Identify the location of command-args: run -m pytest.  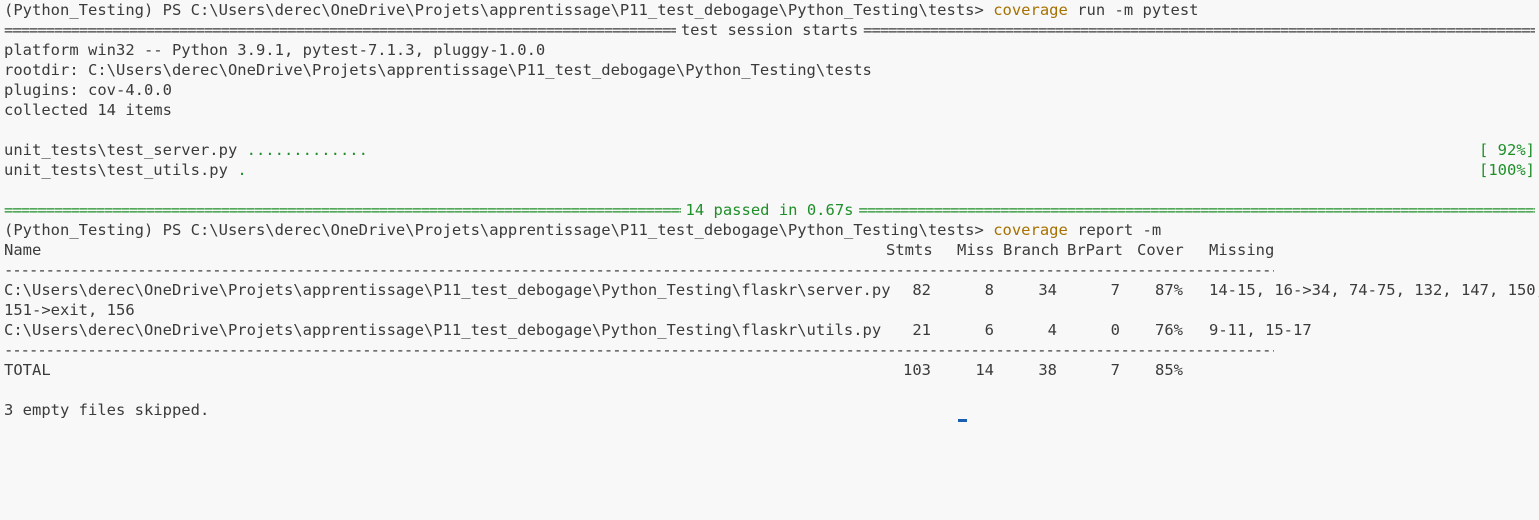
(1138, 10).